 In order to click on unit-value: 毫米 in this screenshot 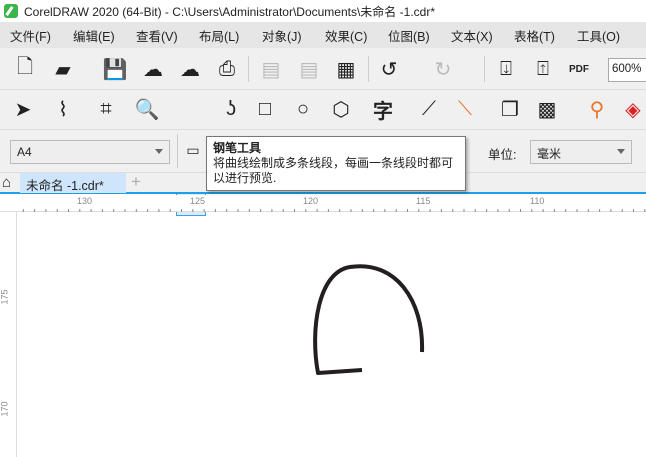, I will do `click(549, 154)`.